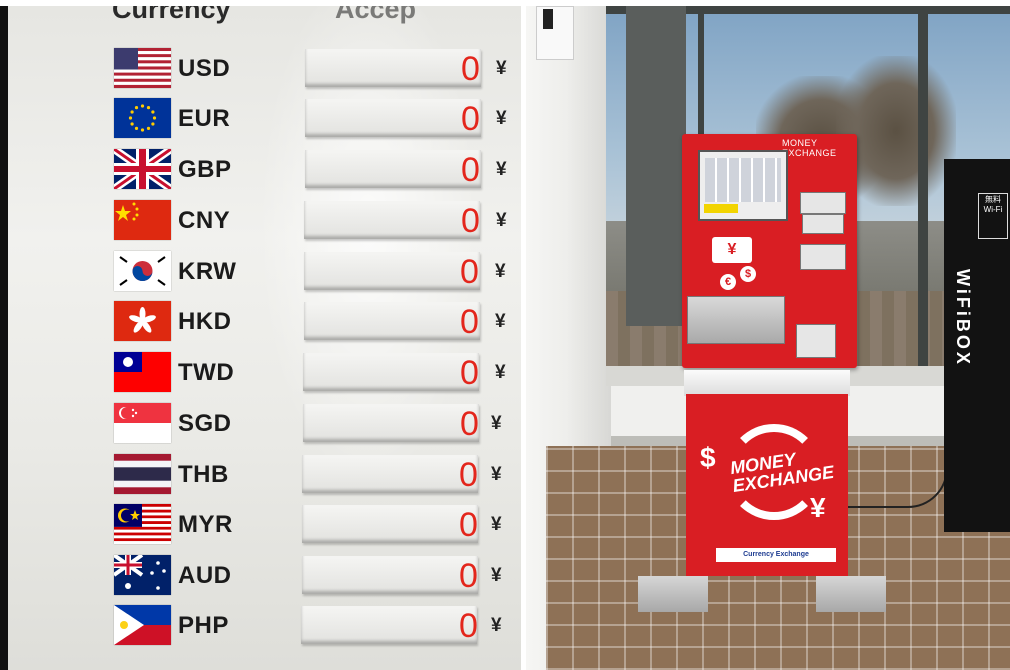 This screenshot has width=1010, height=670. Describe the element at coordinates (963, 318) in the screenshot. I see `wifi-box-label: WiFiBOX` at that location.